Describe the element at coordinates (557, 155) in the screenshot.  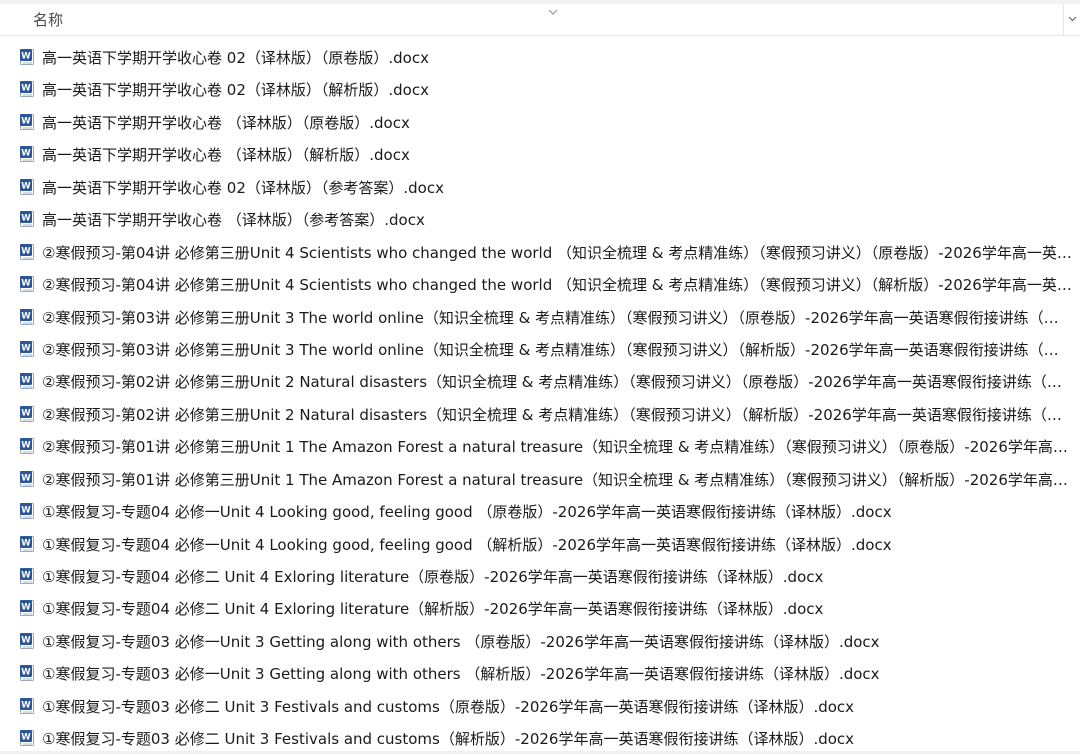
I see `file-name: 高一英语下学期开学收心卷 （译林版）（解析版）.docx` at that location.